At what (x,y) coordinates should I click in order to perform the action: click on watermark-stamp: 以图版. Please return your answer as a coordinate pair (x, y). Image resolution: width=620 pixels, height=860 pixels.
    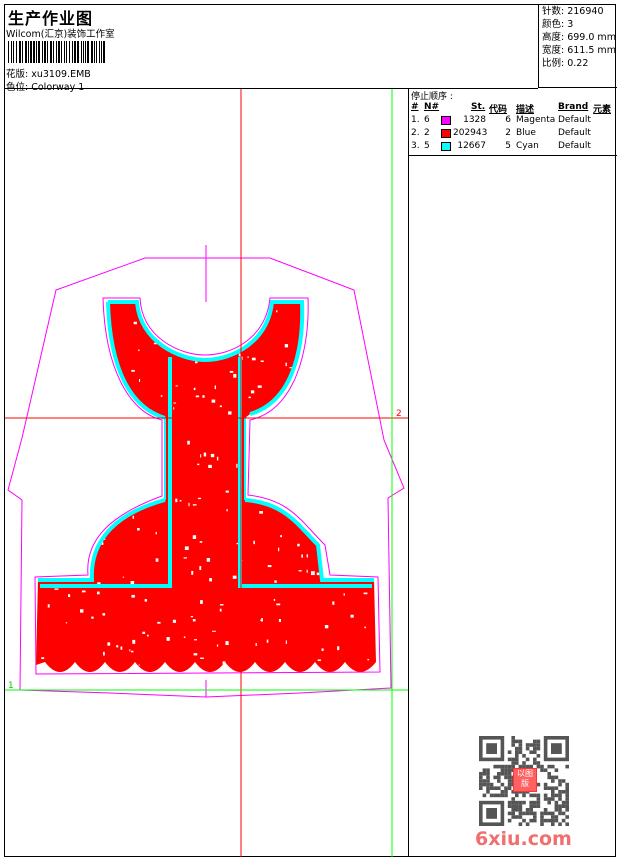
    Looking at the image, I should click on (525, 780).